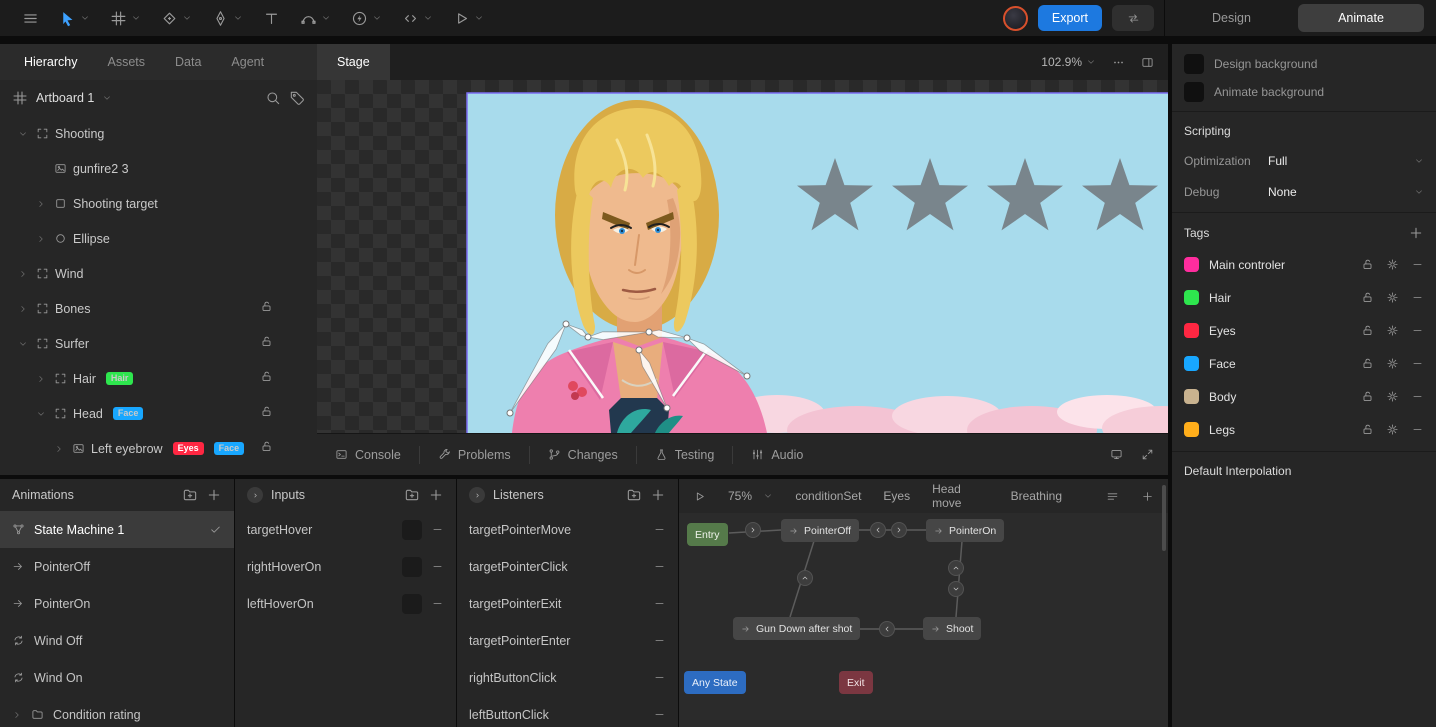  I want to click on tab-testing: Testing, so click(685, 455).